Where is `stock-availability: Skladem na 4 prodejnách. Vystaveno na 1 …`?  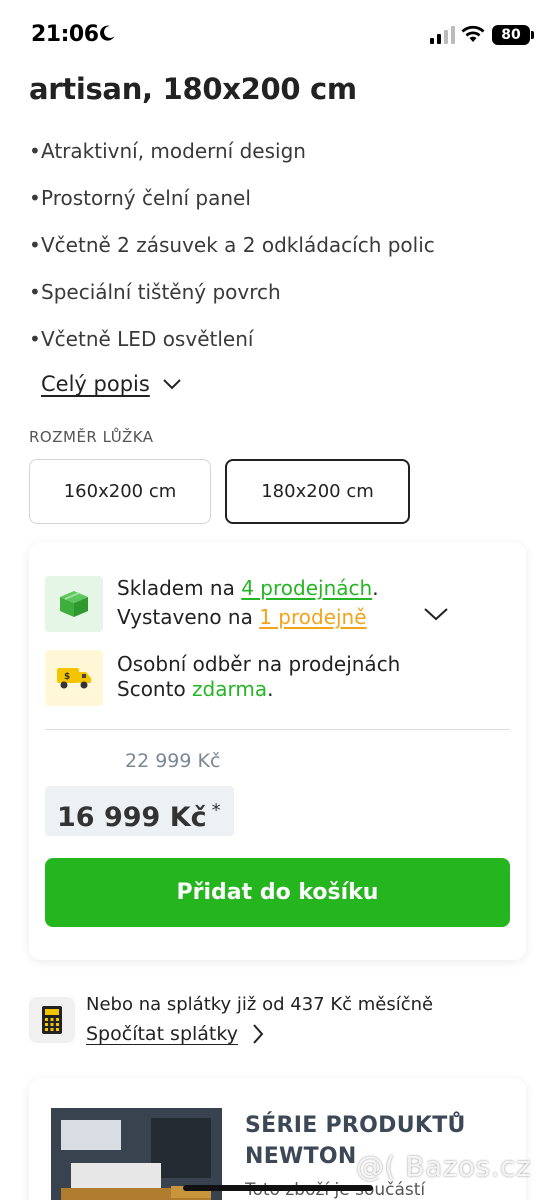 stock-availability: Skladem na 4 prodejnách. Vystaveno na 1 … is located at coordinates (248, 602).